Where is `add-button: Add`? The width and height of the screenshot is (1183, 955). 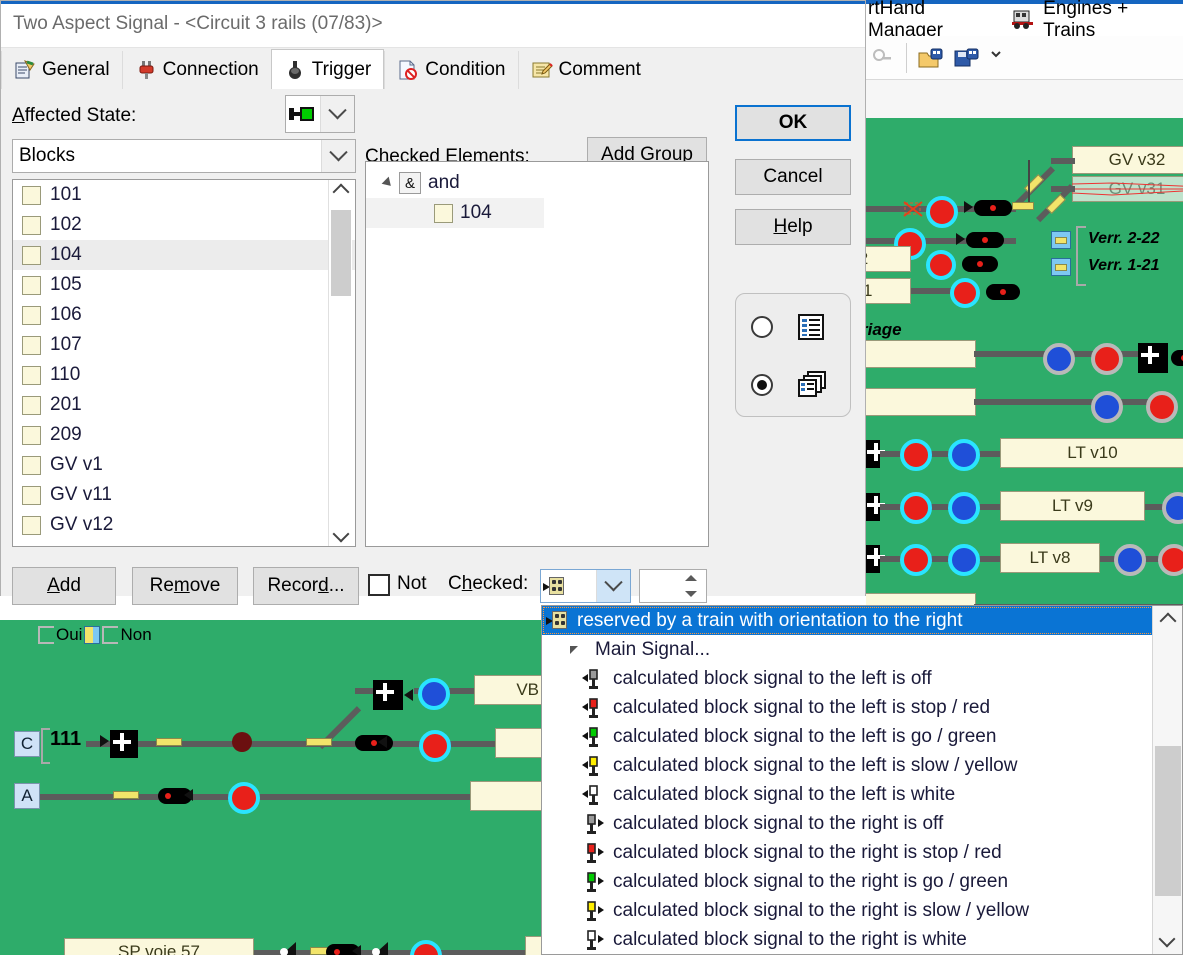 add-button: Add is located at coordinates (64, 586).